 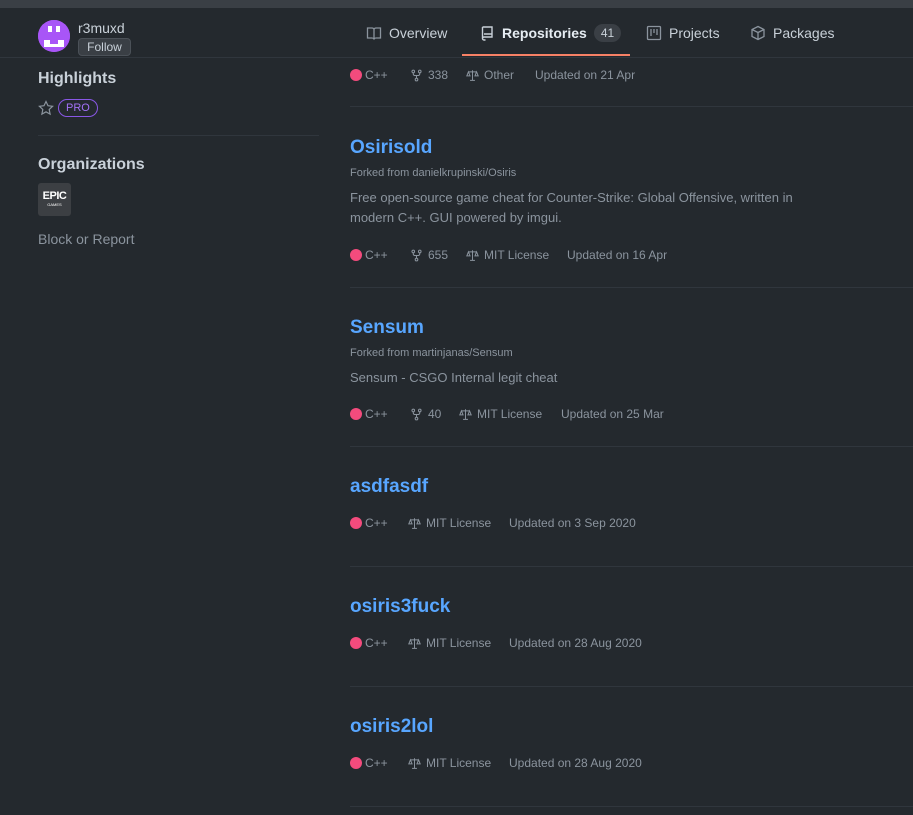 I want to click on pro-highlight: PRO, so click(x=68, y=108).